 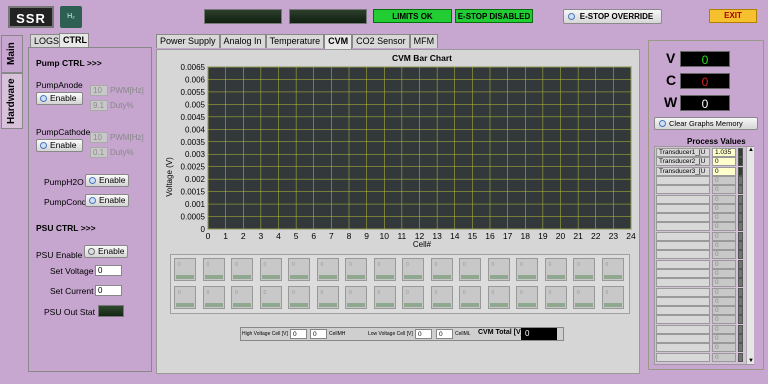 What do you see at coordinates (91, 251) in the screenshot?
I see `arrow-down-icon` at bounding box center [91, 251].